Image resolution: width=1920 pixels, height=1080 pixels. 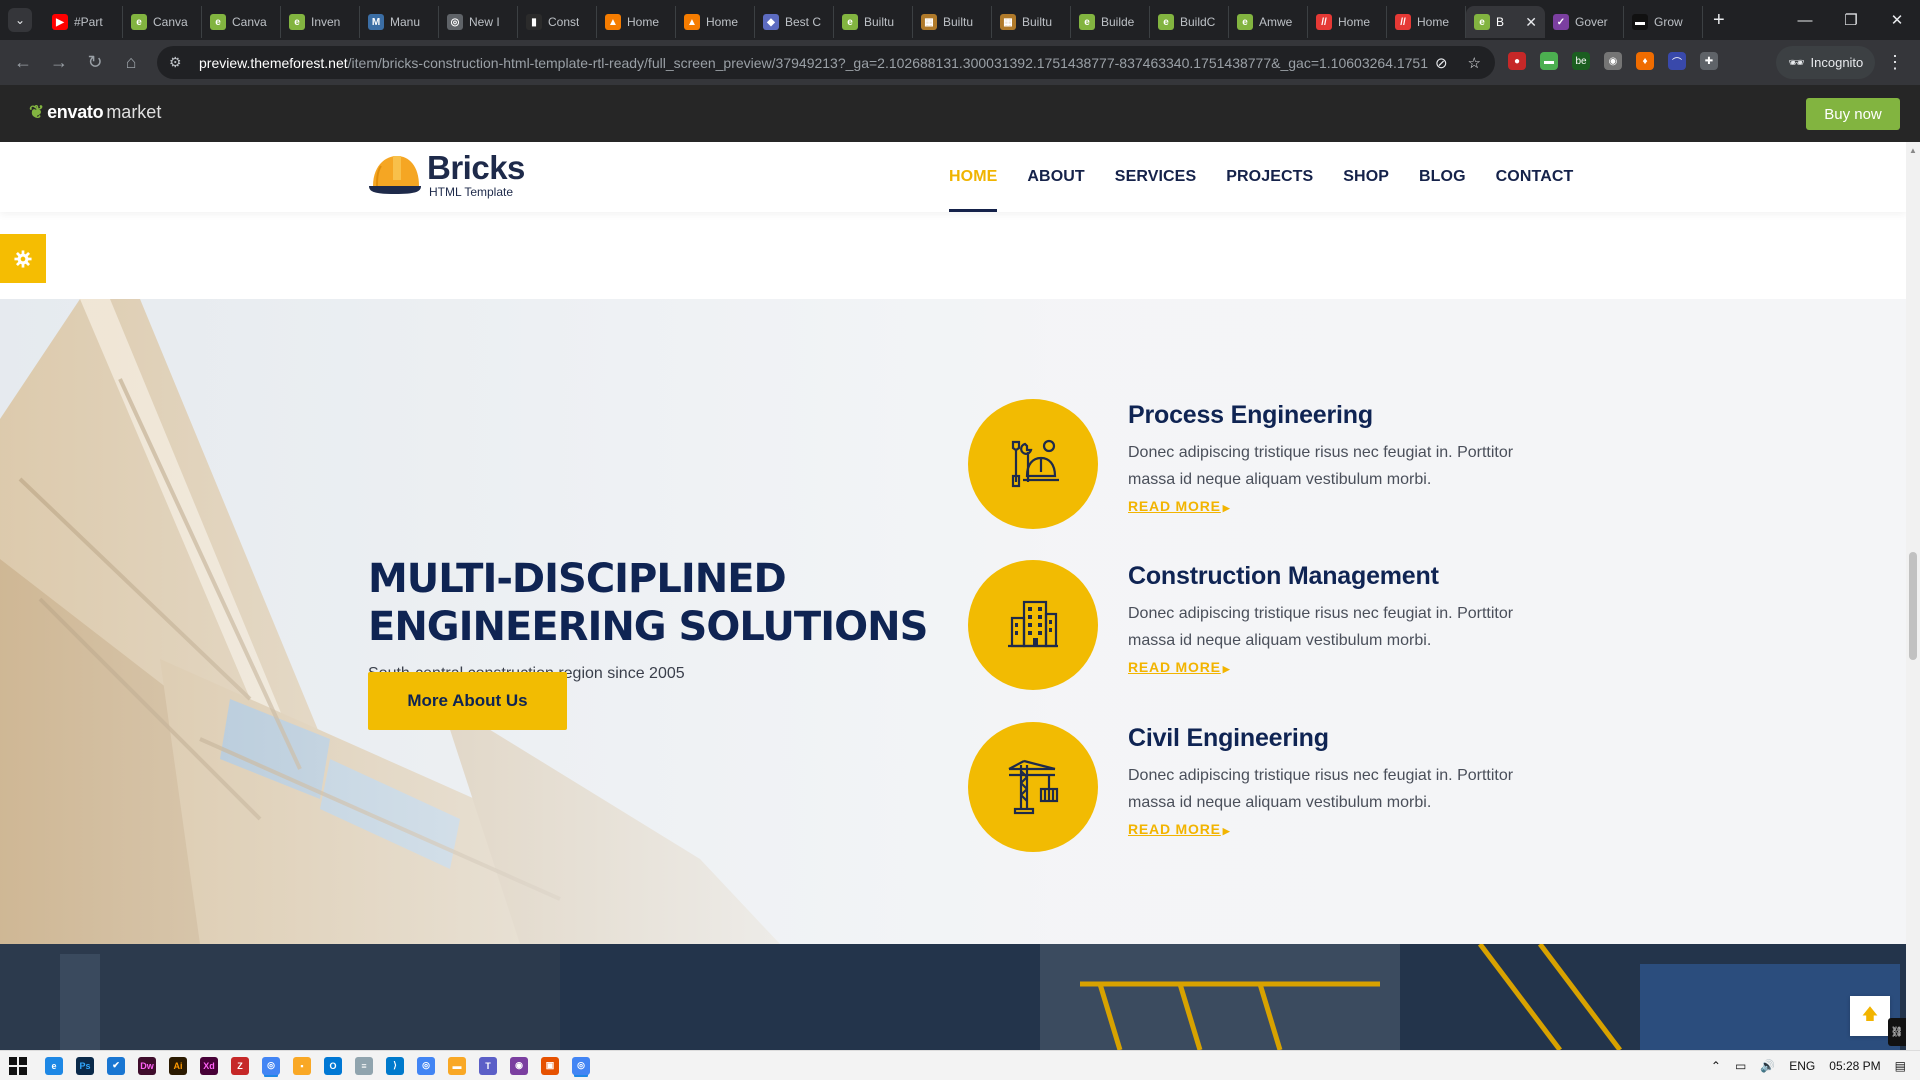 What do you see at coordinates (1549, 61) in the screenshot?
I see `extension-icon: ▬` at bounding box center [1549, 61].